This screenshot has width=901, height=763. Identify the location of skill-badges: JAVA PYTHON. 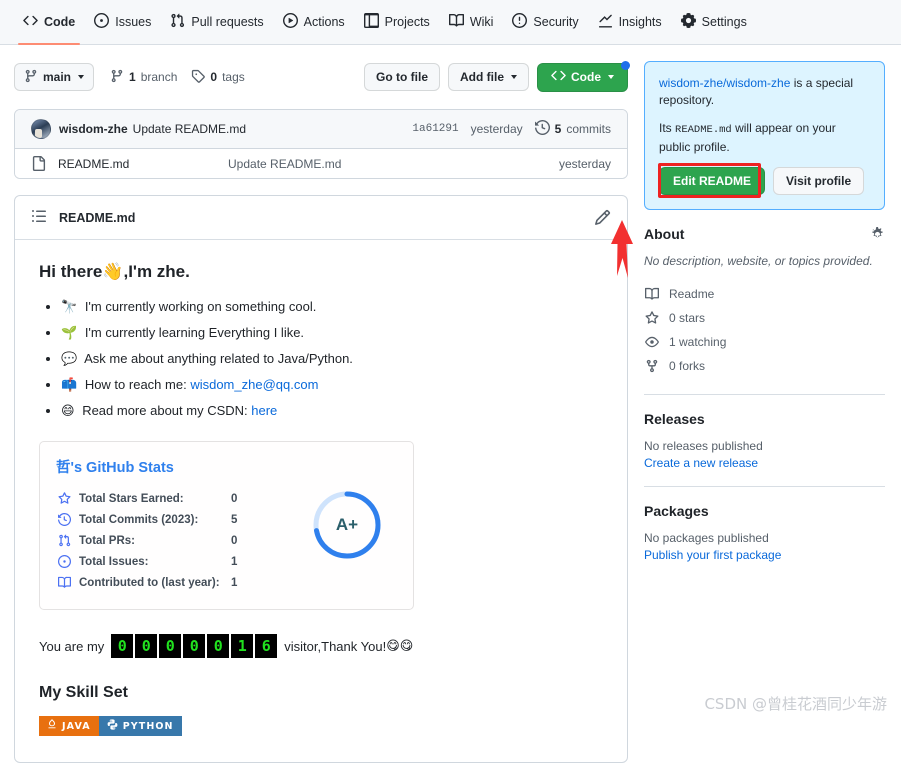
(321, 726).